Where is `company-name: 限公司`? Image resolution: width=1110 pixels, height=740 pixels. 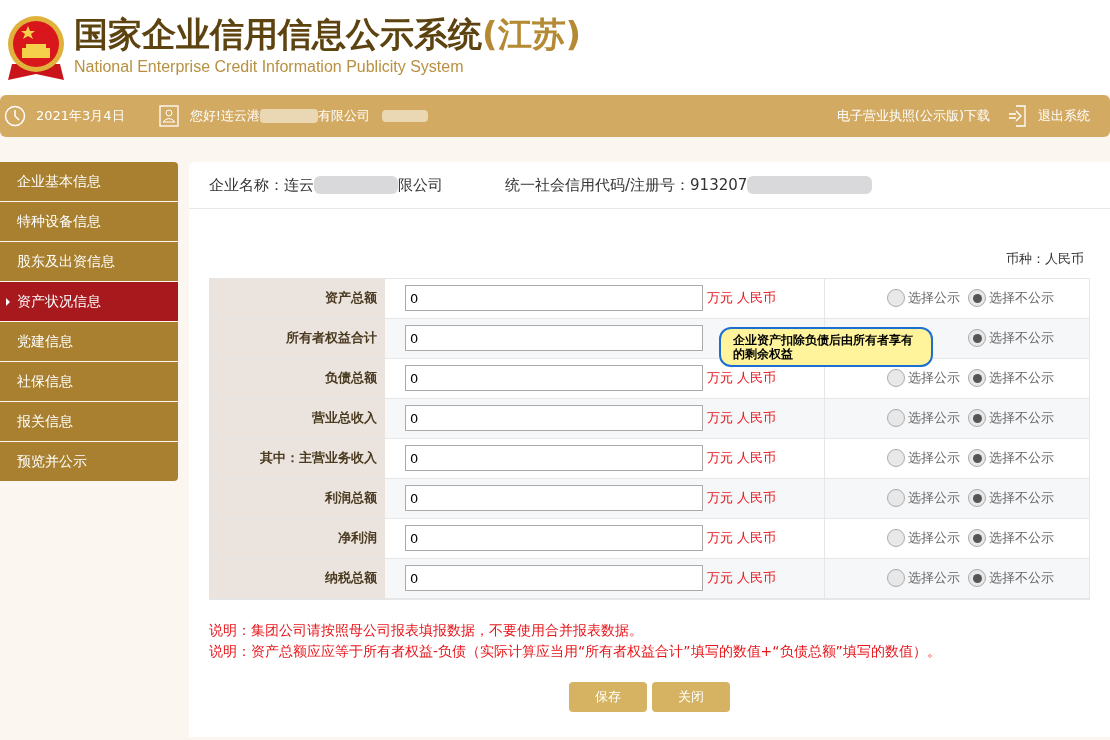 company-name: 限公司 is located at coordinates (420, 185).